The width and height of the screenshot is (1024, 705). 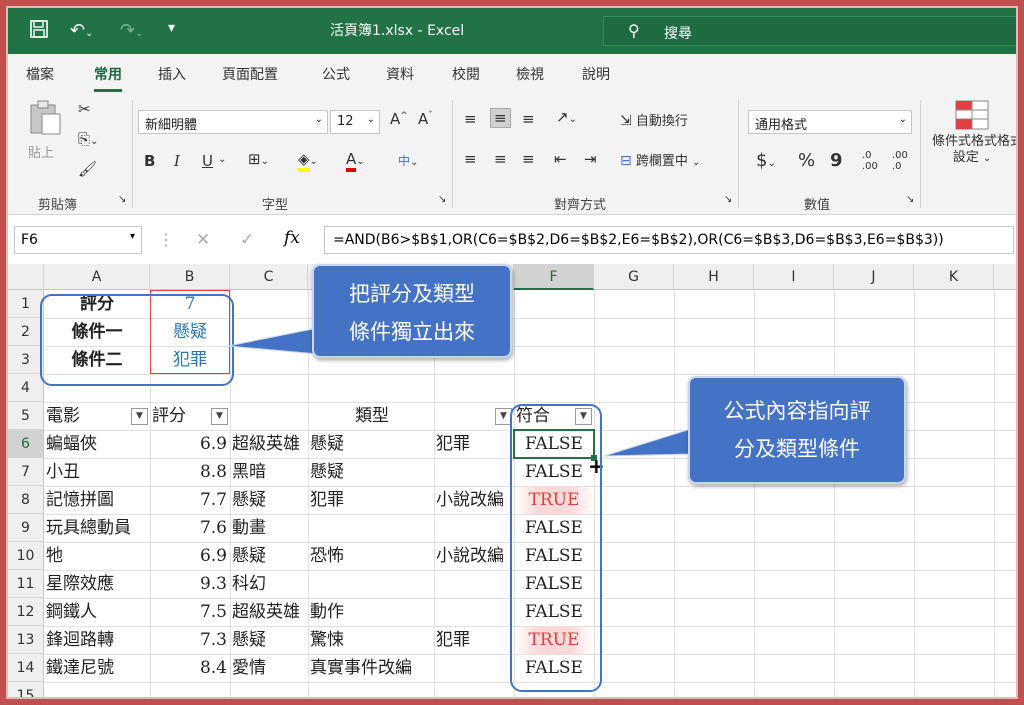 I want to click on copy-icon: ⎘⌄, so click(x=88, y=139).